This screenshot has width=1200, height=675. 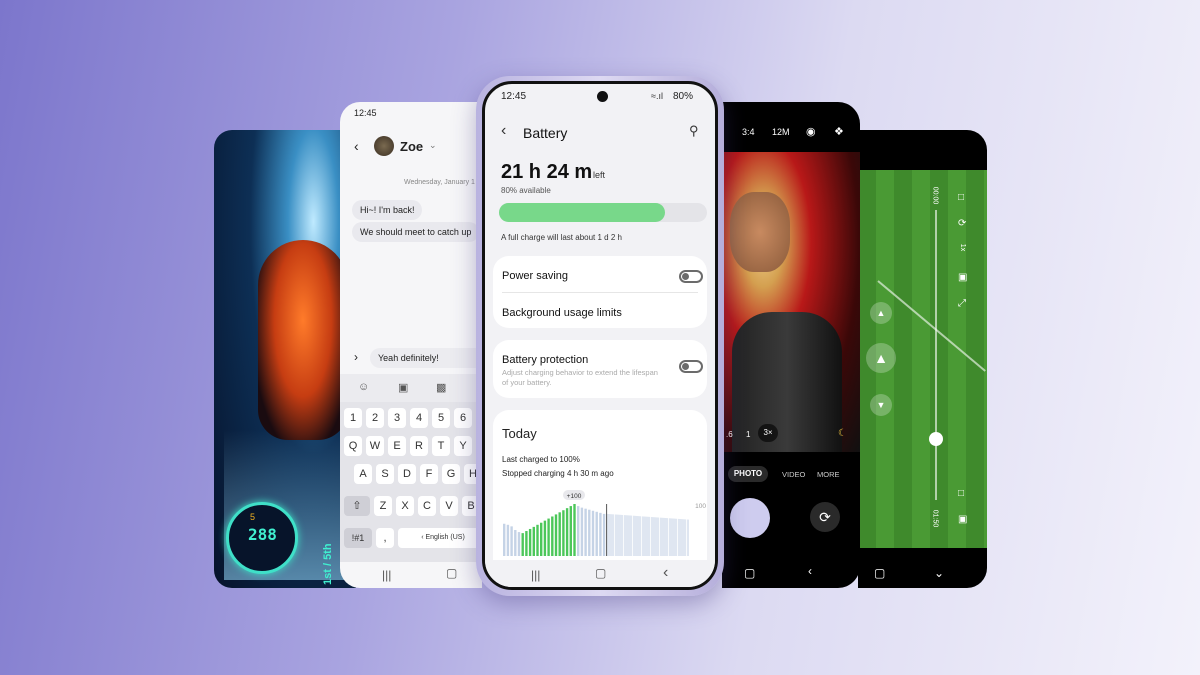 I want to click on playback-speed: 1x, so click(x=962, y=247).